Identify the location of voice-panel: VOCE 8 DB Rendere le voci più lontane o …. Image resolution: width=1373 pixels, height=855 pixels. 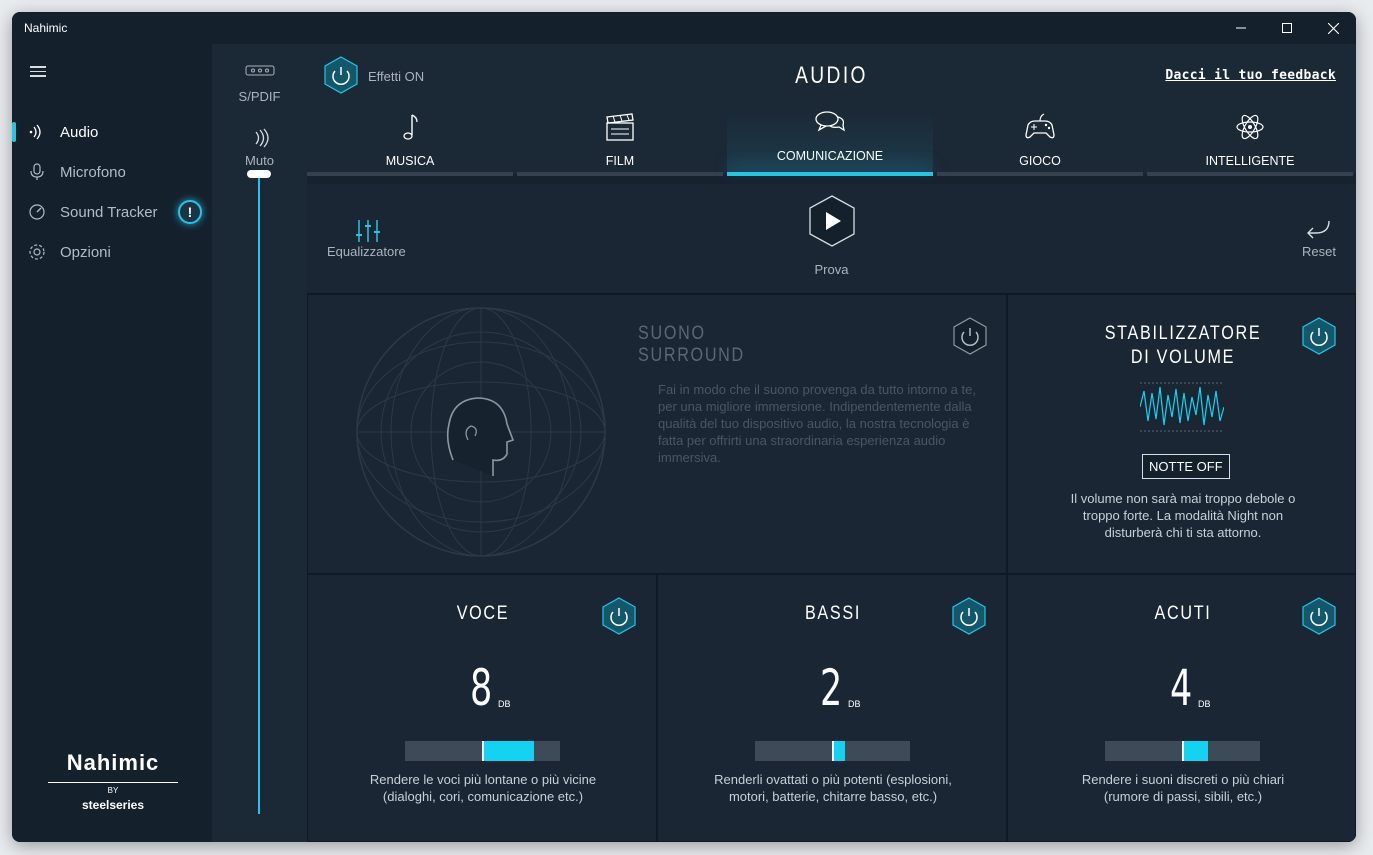
(482, 708).